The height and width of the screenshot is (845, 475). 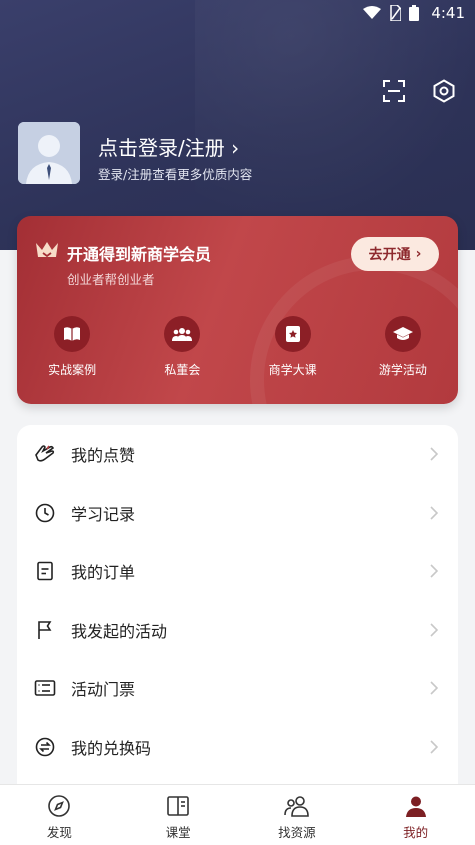 I want to click on open-membership-label: 去开通, so click(x=389, y=255).